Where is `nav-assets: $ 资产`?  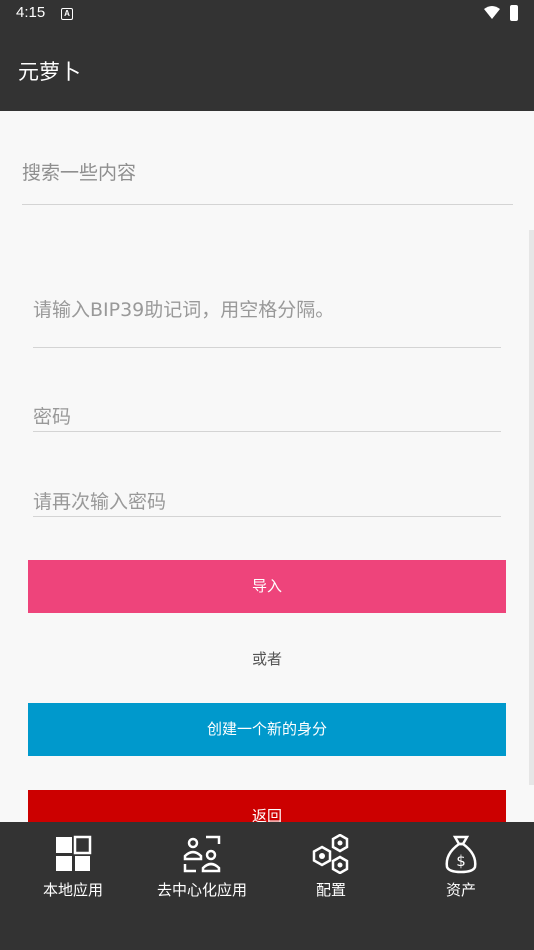 nav-assets: $ 资产 is located at coordinates (461, 867).